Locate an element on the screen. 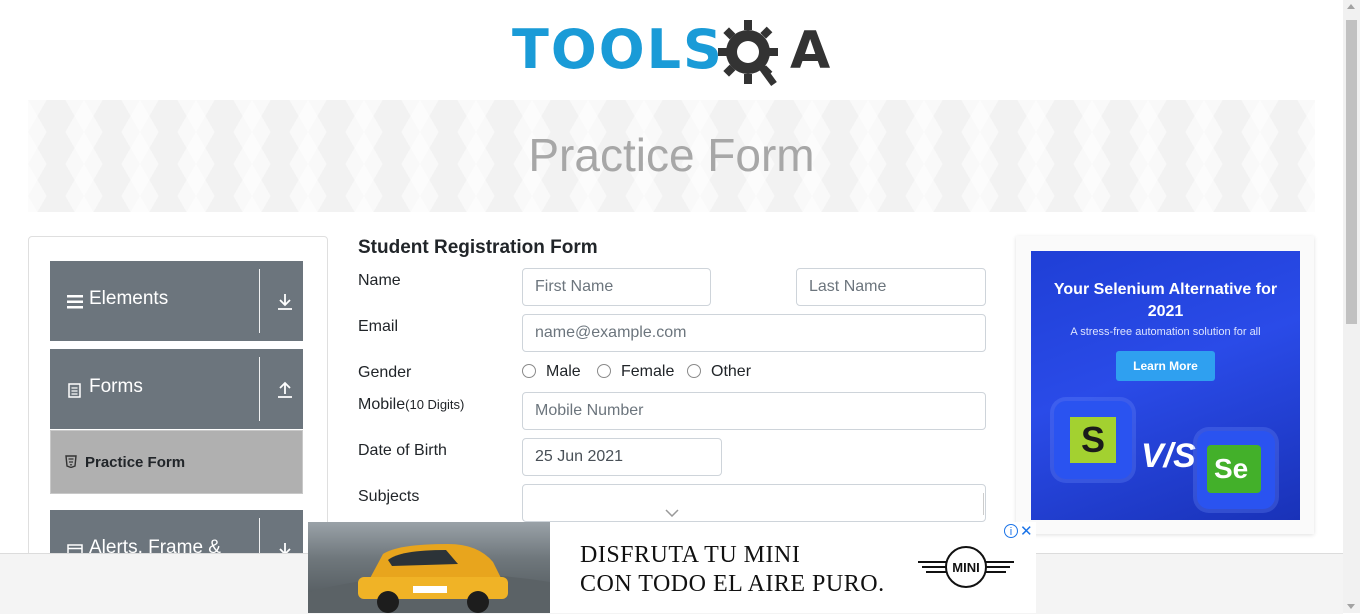 The width and height of the screenshot is (1360, 614). mobile-label: Mobile(10 Digits) is located at coordinates (411, 405).